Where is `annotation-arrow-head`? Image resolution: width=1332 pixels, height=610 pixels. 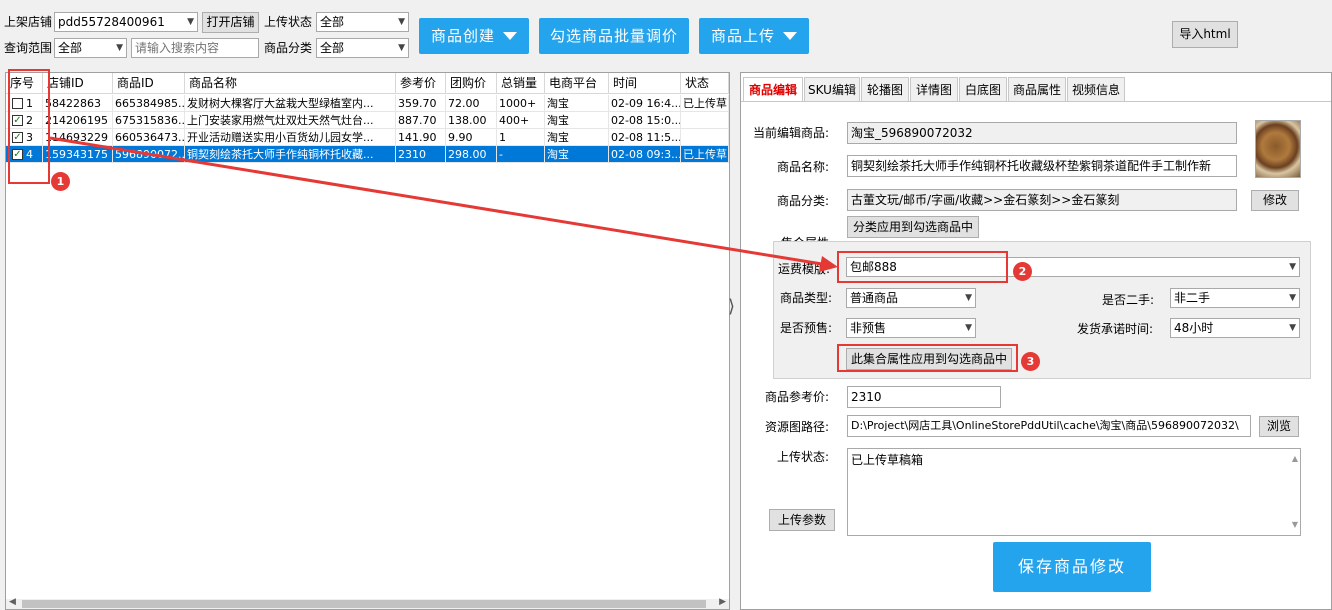
annotation-arrow-head is located at coordinates (828, 264).